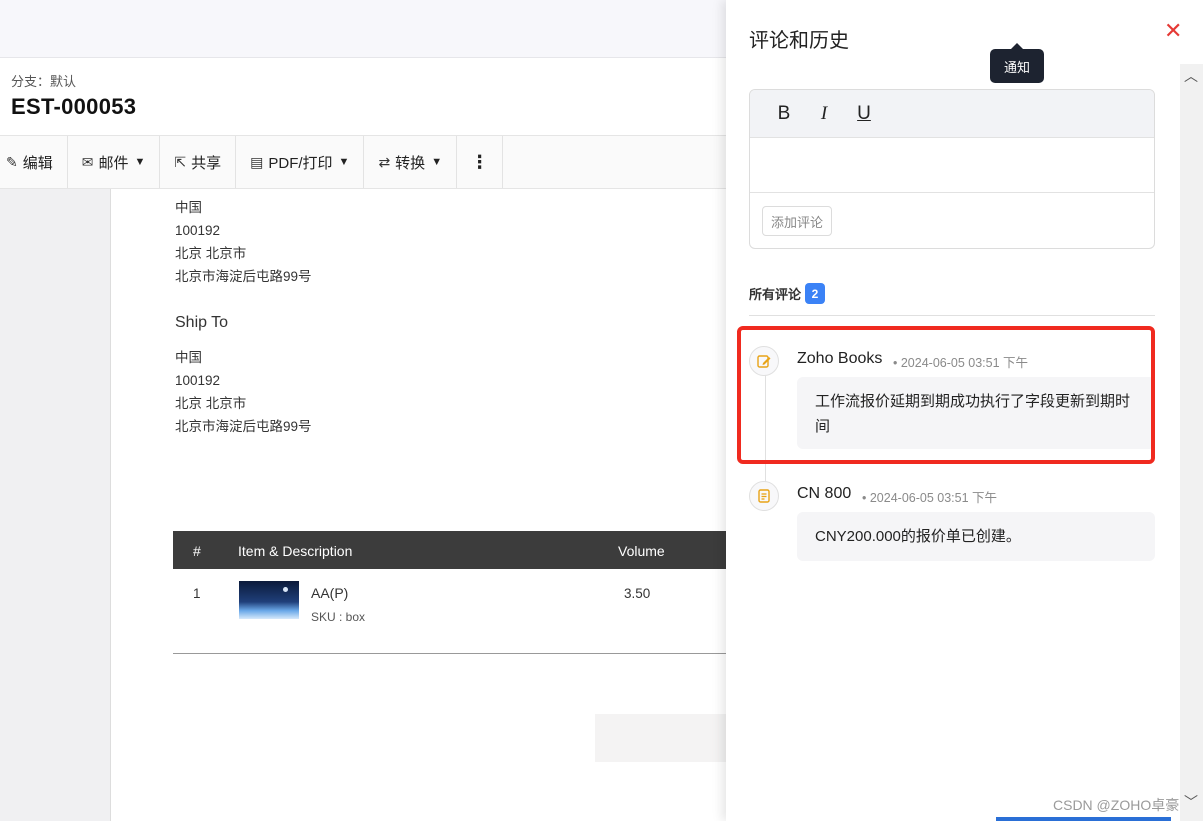 The width and height of the screenshot is (1203, 821). What do you see at coordinates (197, 551) in the screenshot?
I see `column-header: #` at bounding box center [197, 551].